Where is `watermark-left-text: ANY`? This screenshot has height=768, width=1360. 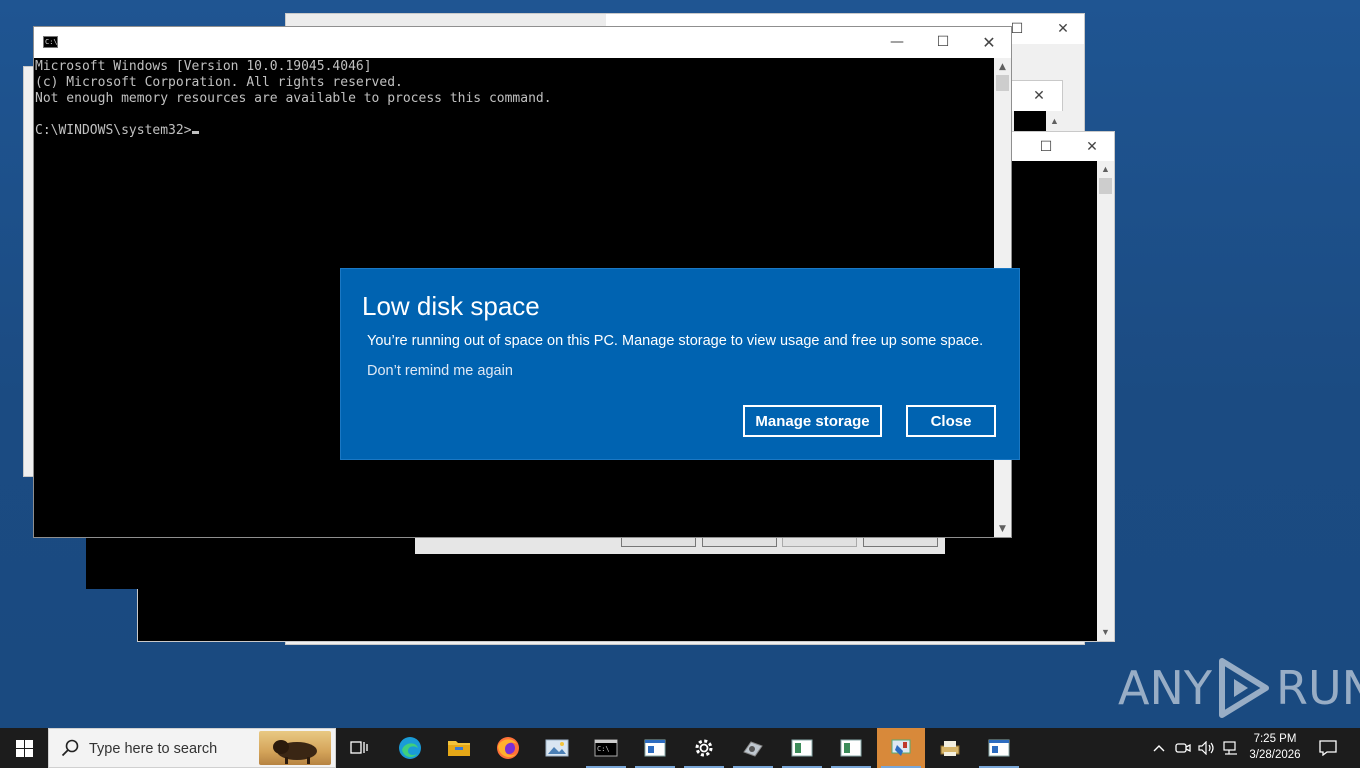 watermark-left-text: ANY is located at coordinates (1165, 688).